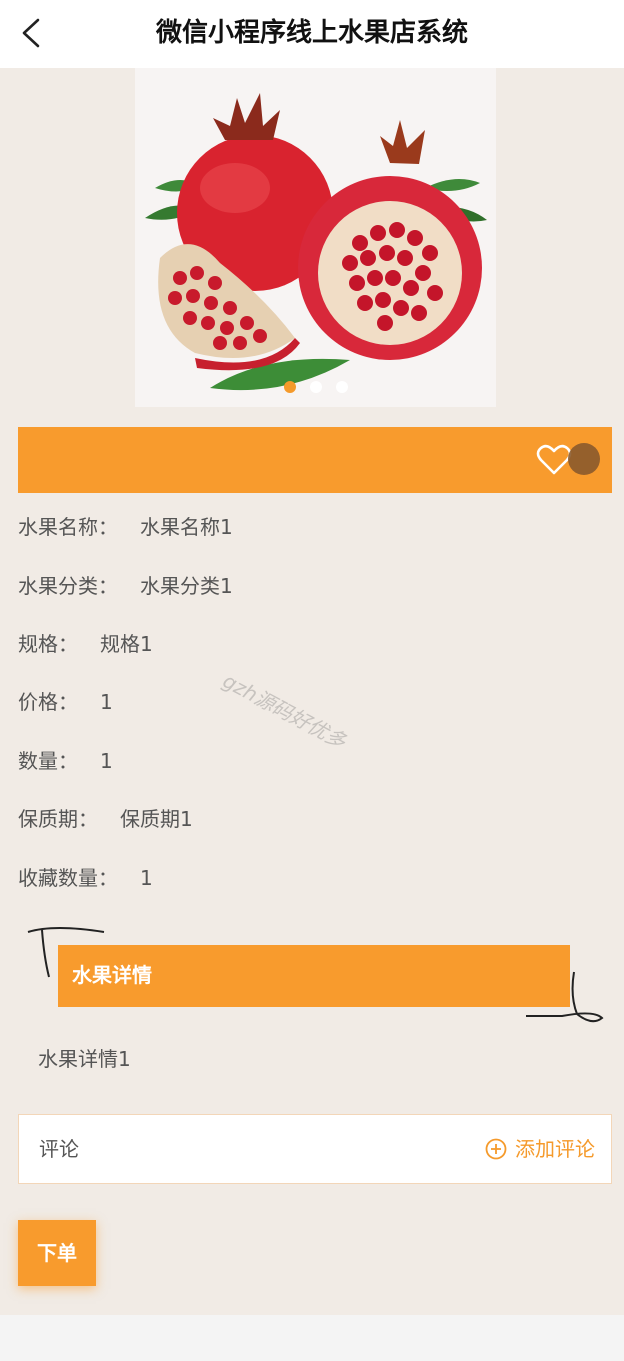 The image size is (624, 1361). I want to click on field-label: 水果分类：, so click(68, 586).